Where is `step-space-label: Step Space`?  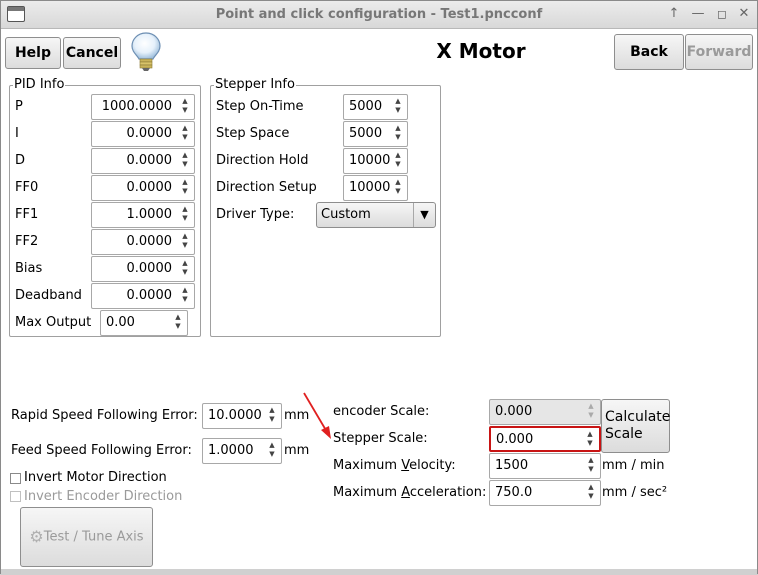
step-space-label: Step Space is located at coordinates (253, 133).